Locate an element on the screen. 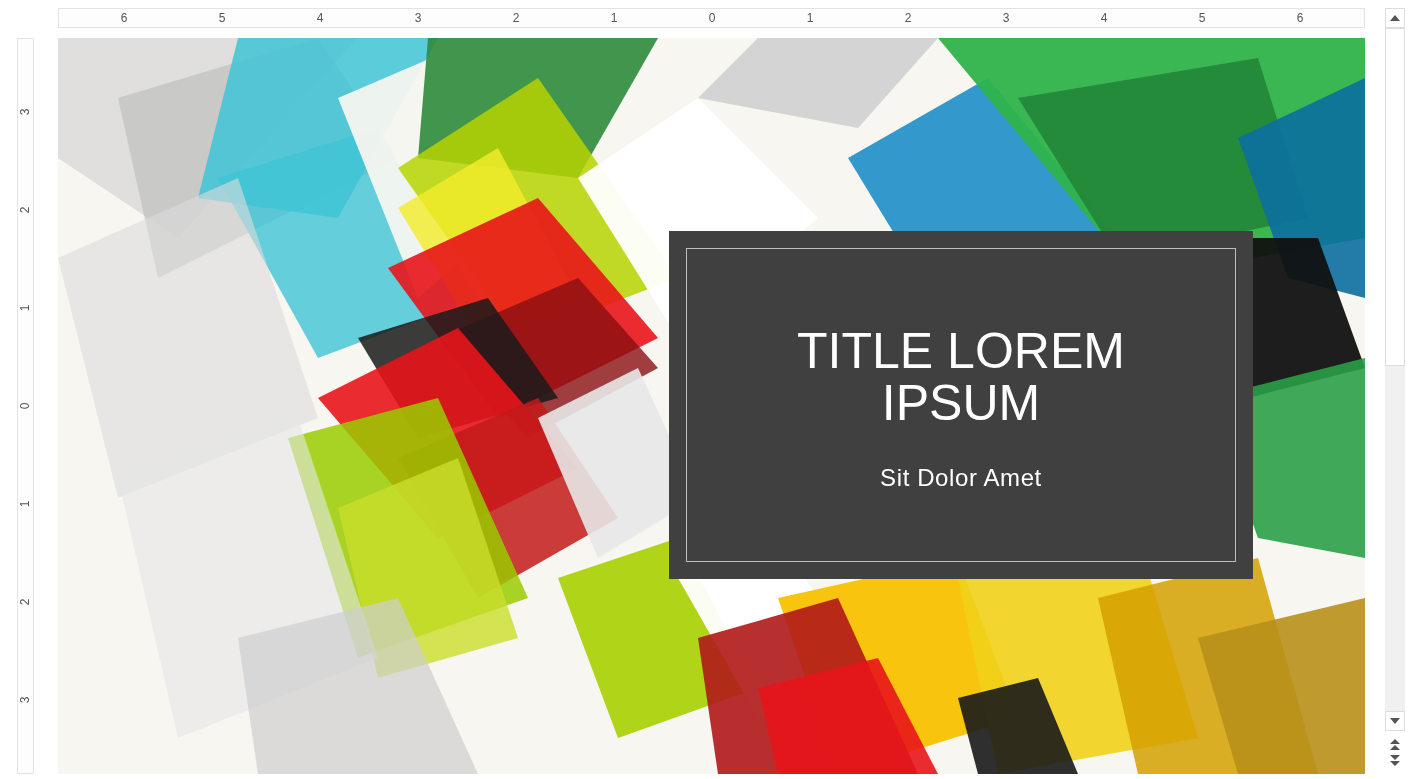  slide-subtitle: Sit Dolor Amet is located at coordinates (961, 477).